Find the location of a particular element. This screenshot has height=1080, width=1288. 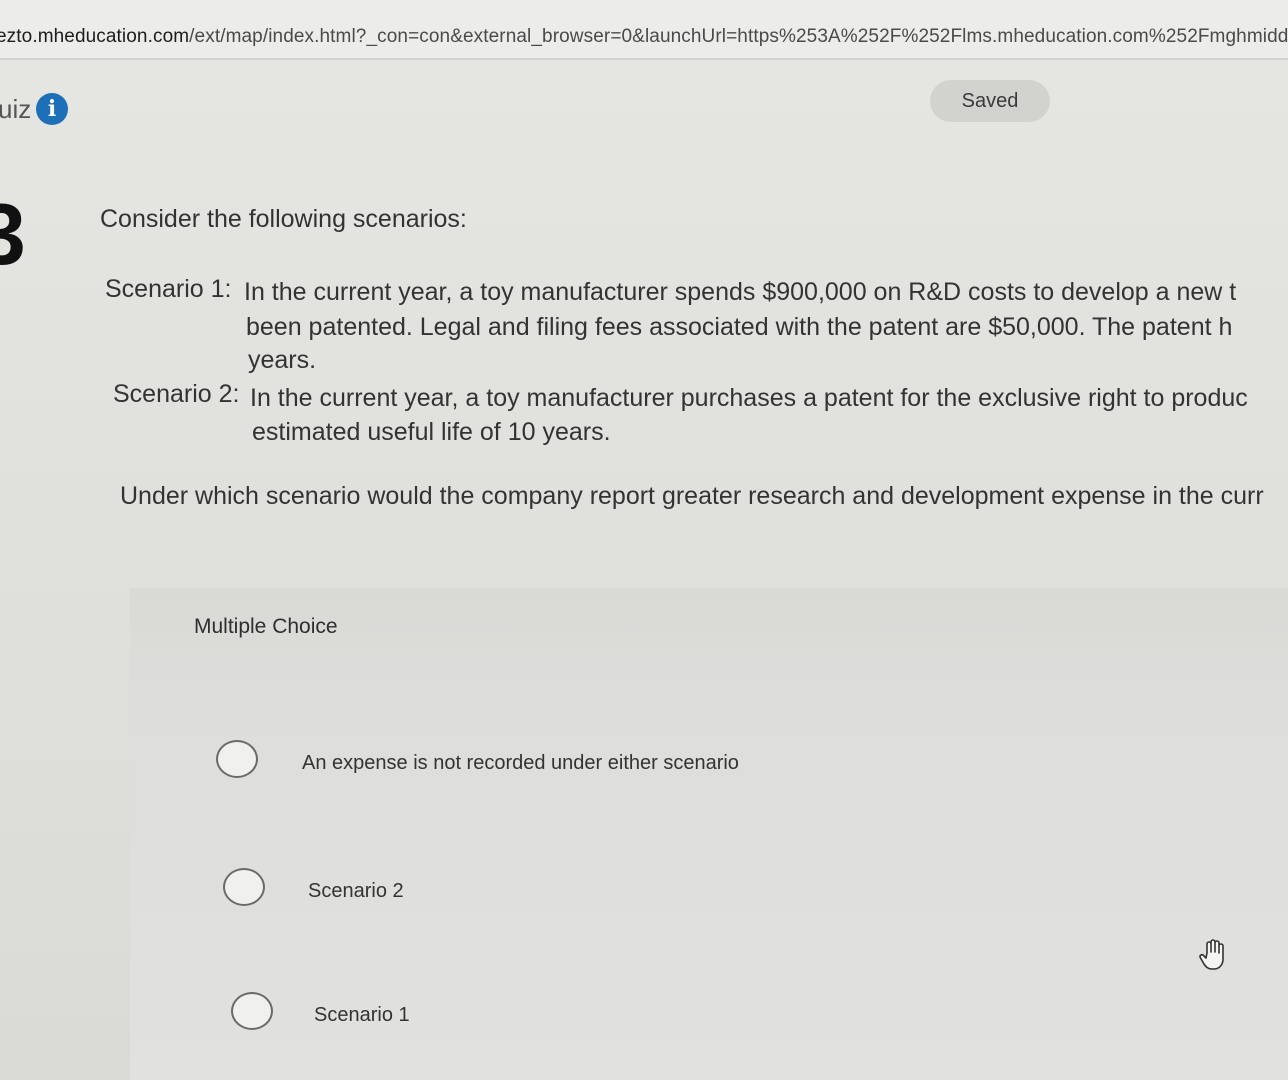

url-domain: ezto.mheducation.com is located at coordinates (95, 36).